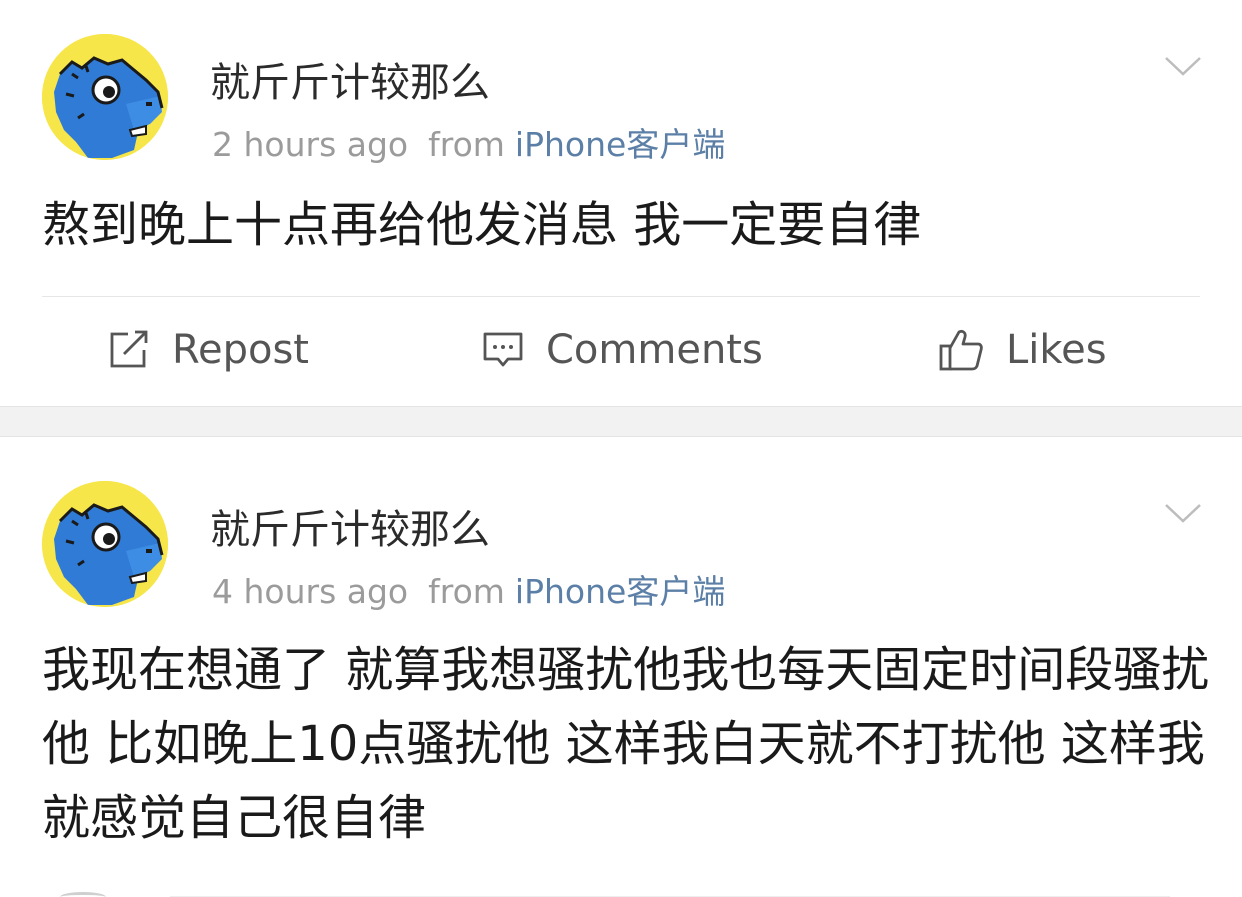 Image resolution: width=1242 pixels, height=897 pixels. What do you see at coordinates (482, 225) in the screenshot?
I see `post-content: 熬到晚上十点再给他发消息 我一定要自律` at bounding box center [482, 225].